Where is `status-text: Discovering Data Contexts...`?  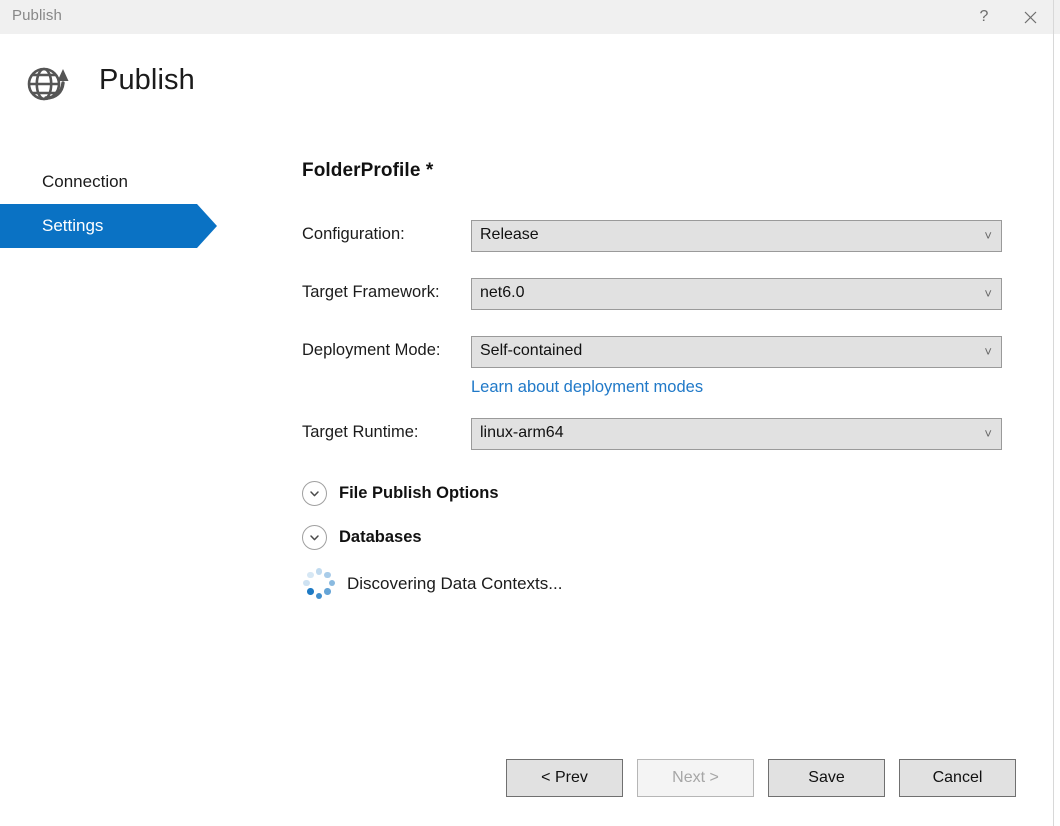
status-text: Discovering Data Contexts... is located at coordinates (455, 583).